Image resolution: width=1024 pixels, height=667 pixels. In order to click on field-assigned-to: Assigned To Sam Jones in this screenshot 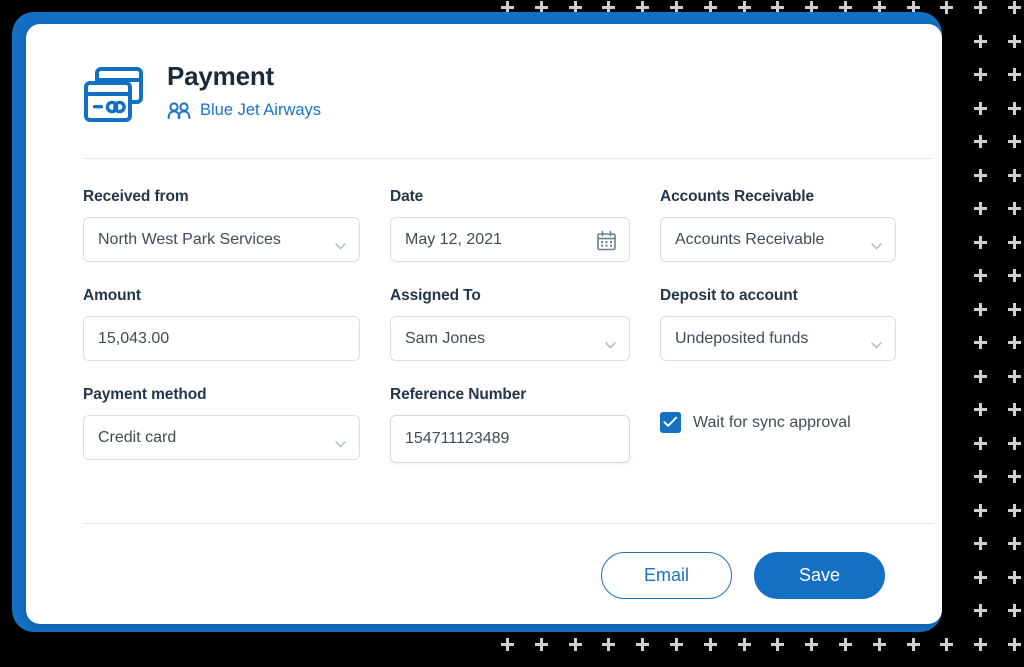, I will do `click(525, 324)`.